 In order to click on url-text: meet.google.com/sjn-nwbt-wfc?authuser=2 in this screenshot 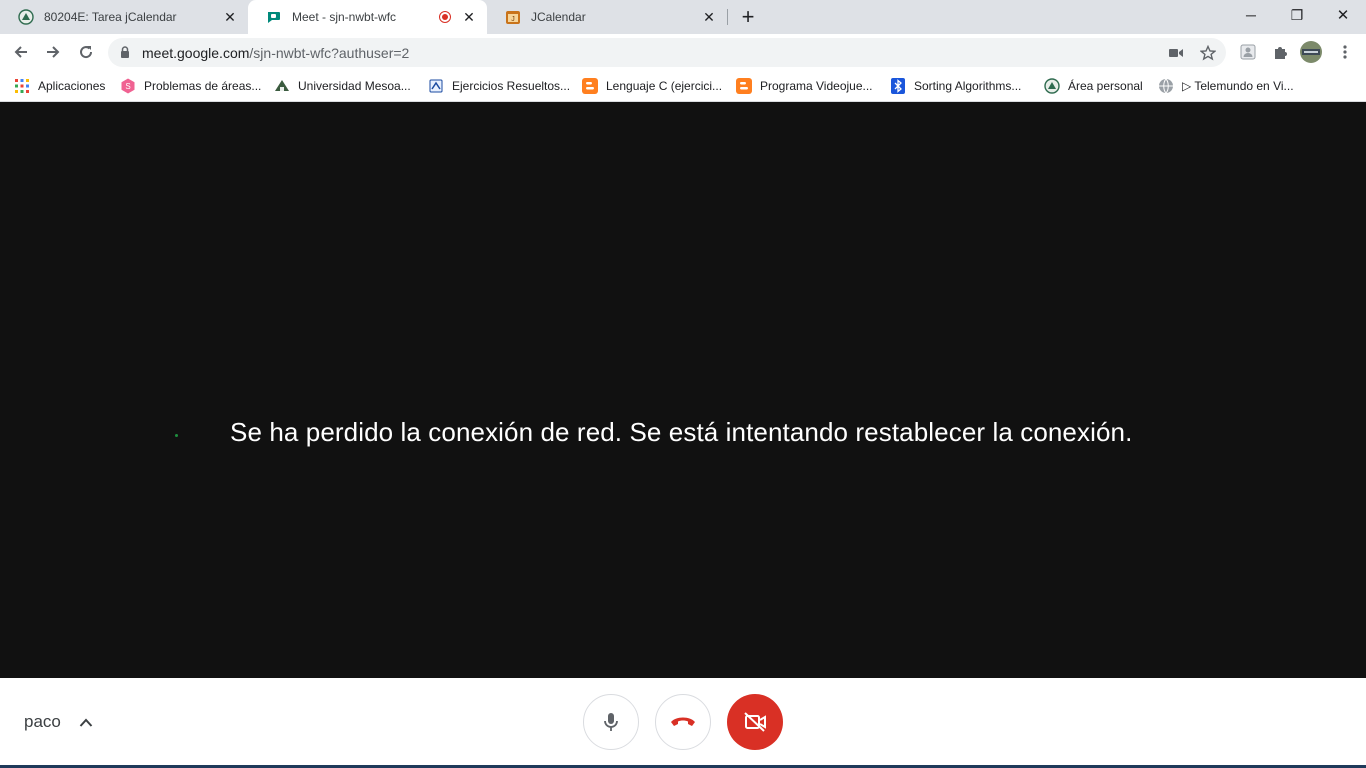, I will do `click(275, 53)`.